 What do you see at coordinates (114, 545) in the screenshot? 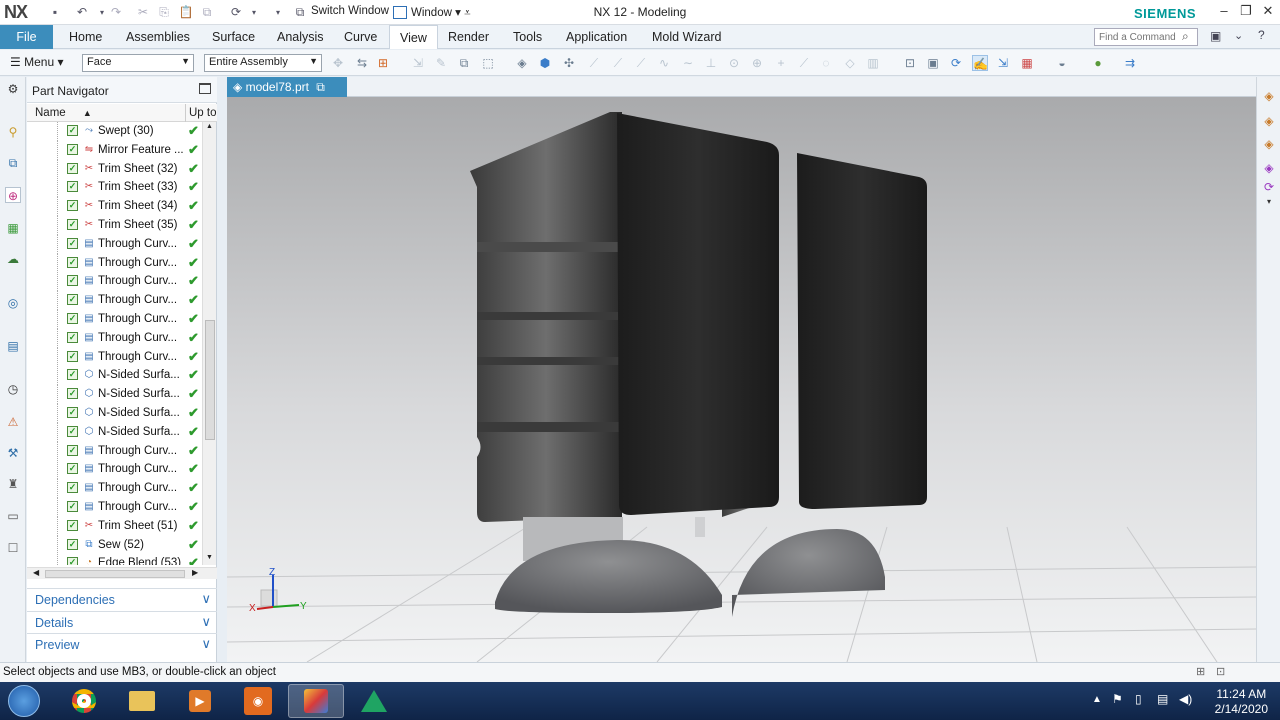
I see `tree-row: ✓ ⧉ Sew (52) ✔` at bounding box center [114, 545].